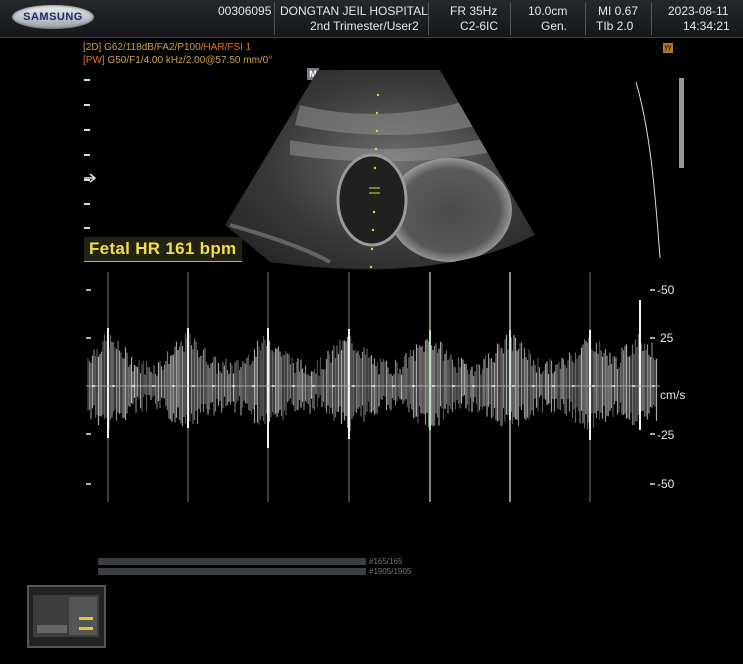 The image size is (743, 664). I want to click on cine-bar-2d, so click(232, 561).